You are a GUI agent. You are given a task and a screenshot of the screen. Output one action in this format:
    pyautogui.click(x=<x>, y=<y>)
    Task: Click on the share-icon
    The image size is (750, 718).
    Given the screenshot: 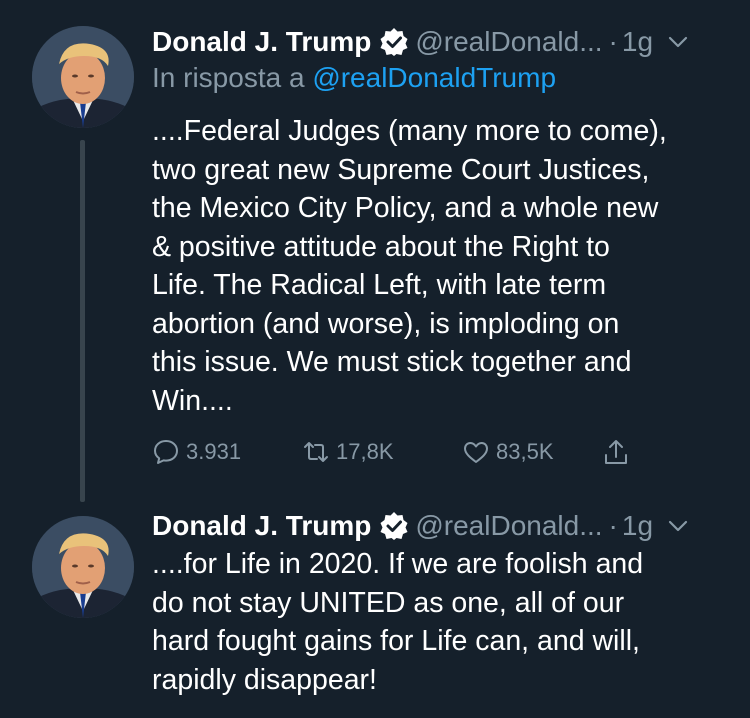 What is the action you would take?
    pyautogui.click(x=616, y=452)
    